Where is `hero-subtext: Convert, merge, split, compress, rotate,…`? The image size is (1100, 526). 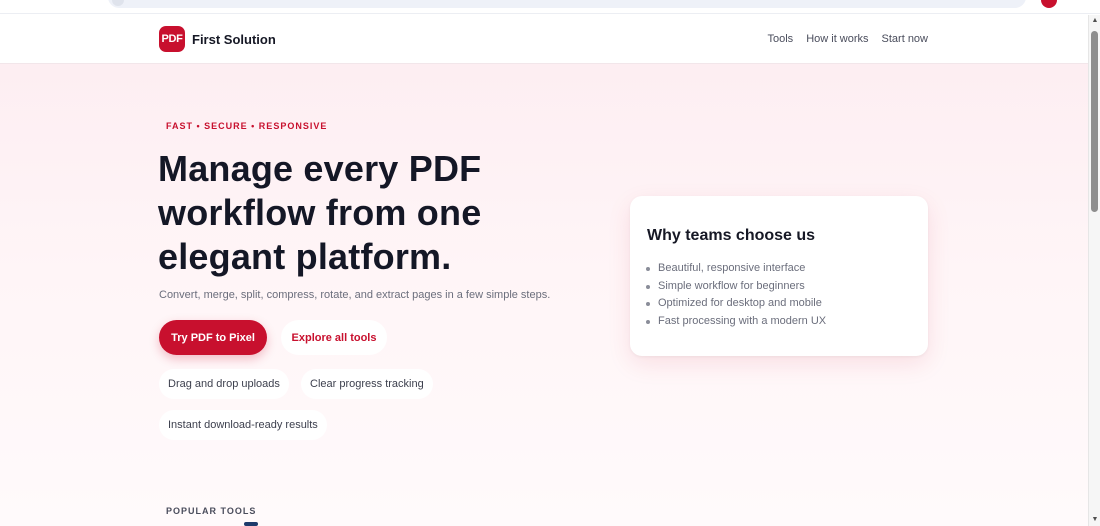
hero-subtext: Convert, merge, split, compress, rotate,… is located at coordinates (355, 295).